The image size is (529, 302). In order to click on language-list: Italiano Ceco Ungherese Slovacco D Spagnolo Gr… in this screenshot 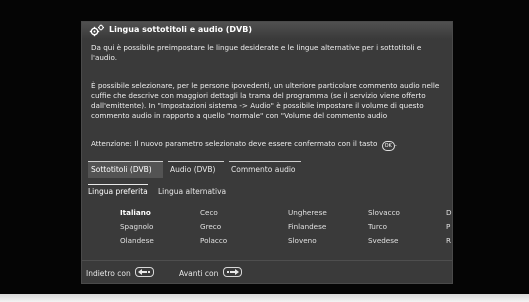, I will do `click(267, 234)`.